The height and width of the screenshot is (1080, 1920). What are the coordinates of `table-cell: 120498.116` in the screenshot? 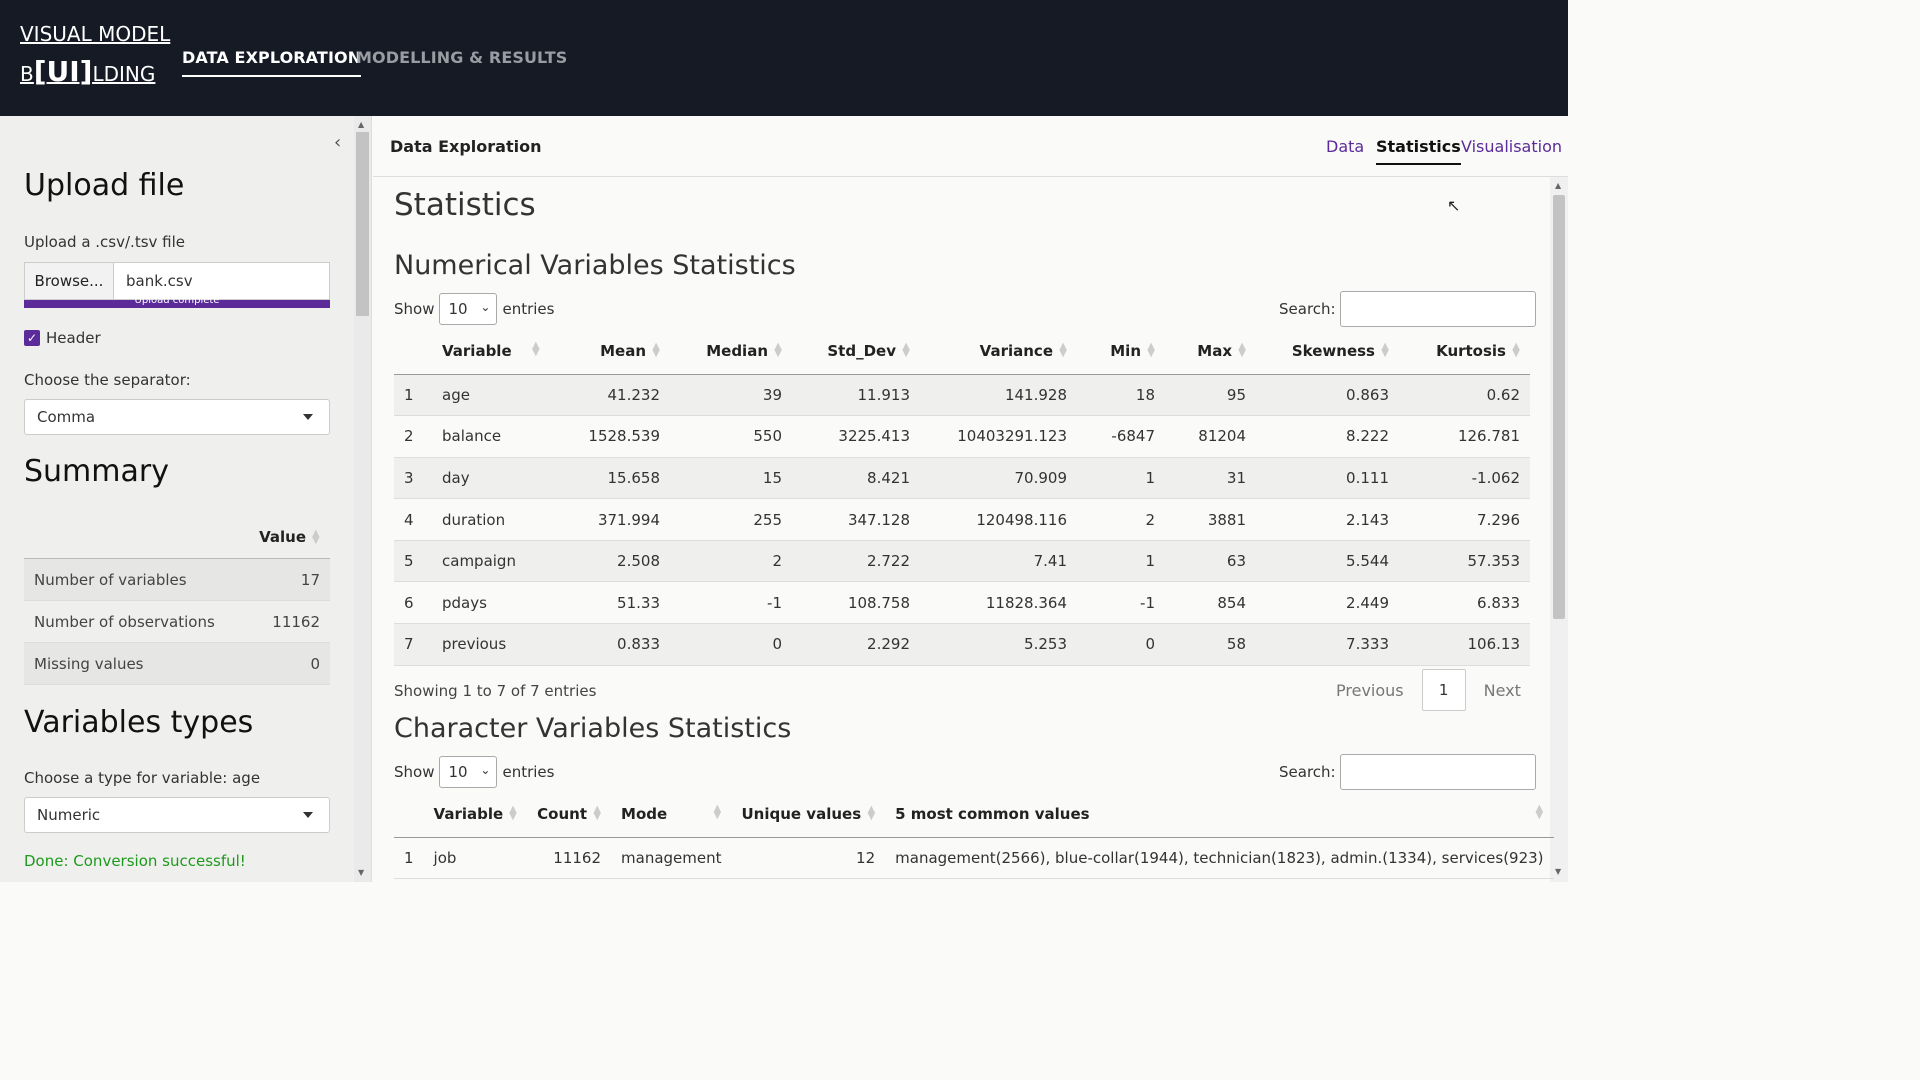 It's located at (998, 519).